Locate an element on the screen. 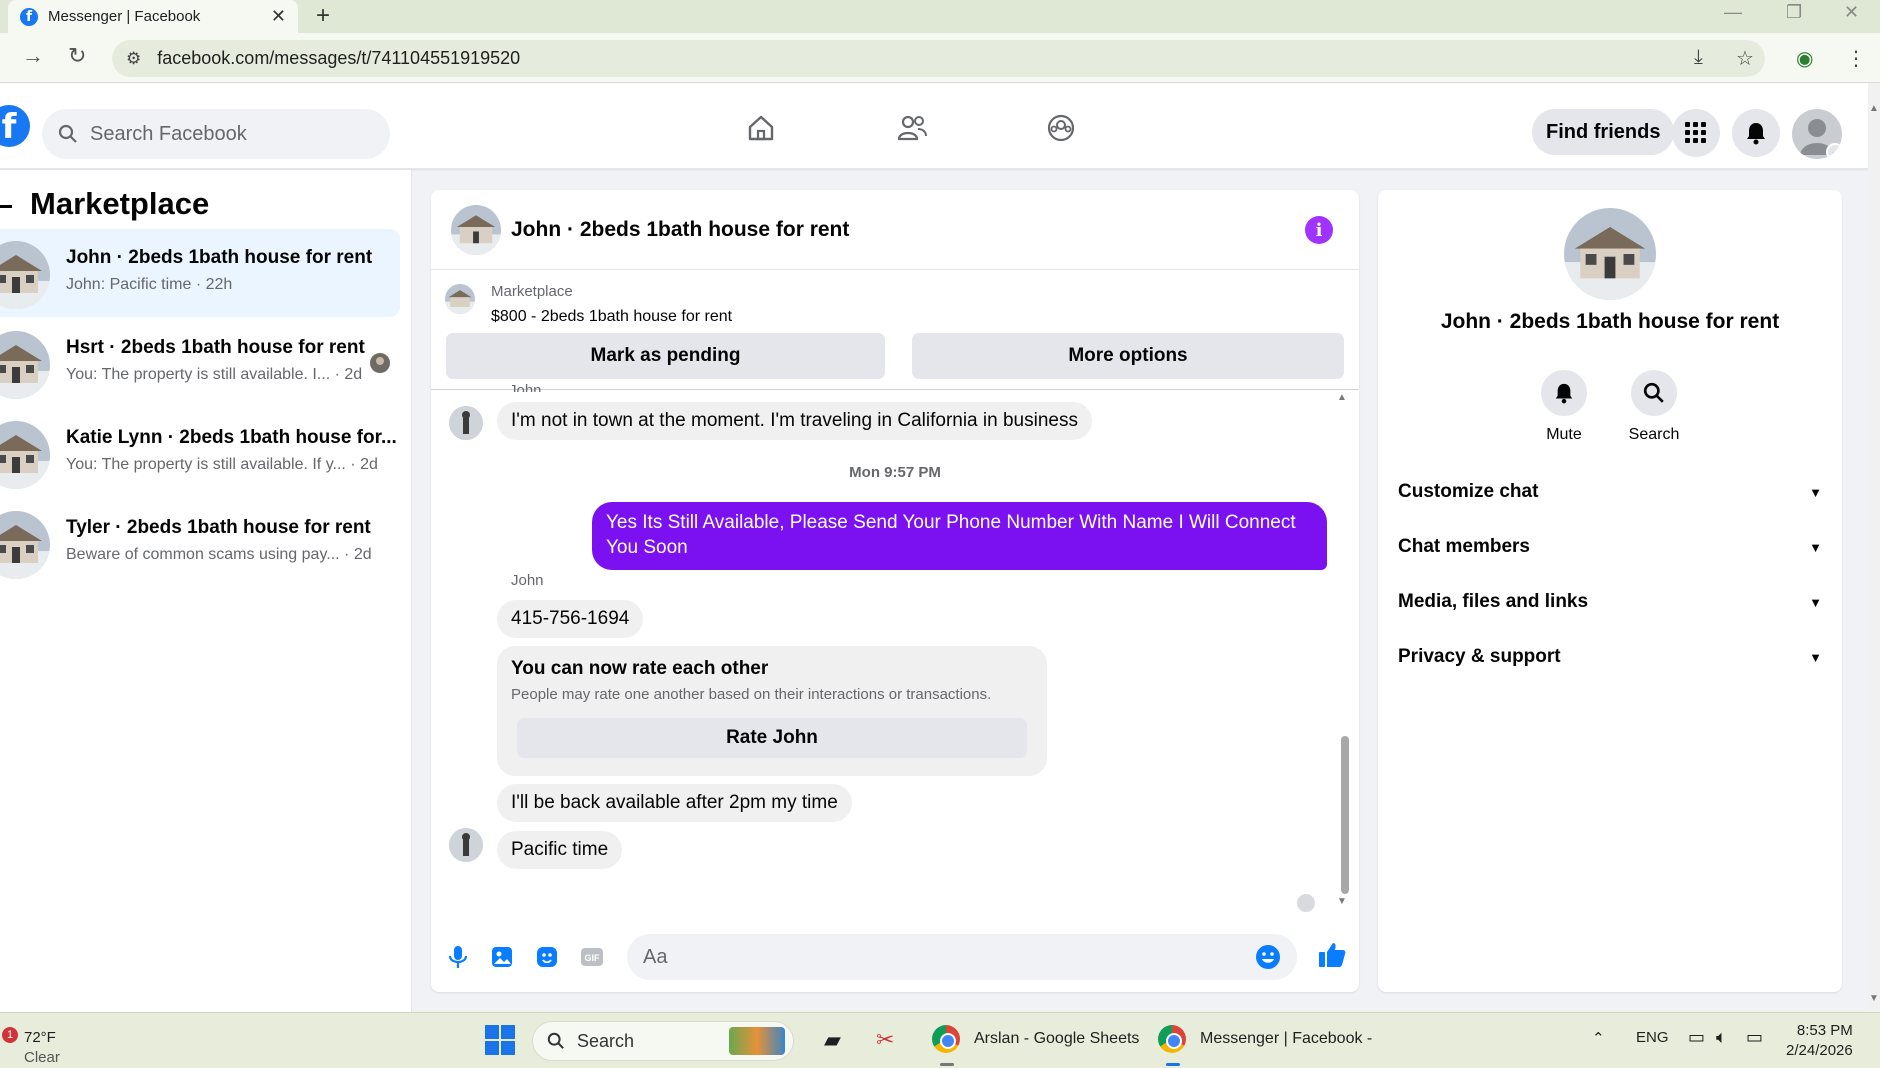  chevron-up-icon: ⌃ is located at coordinates (1598, 1038).